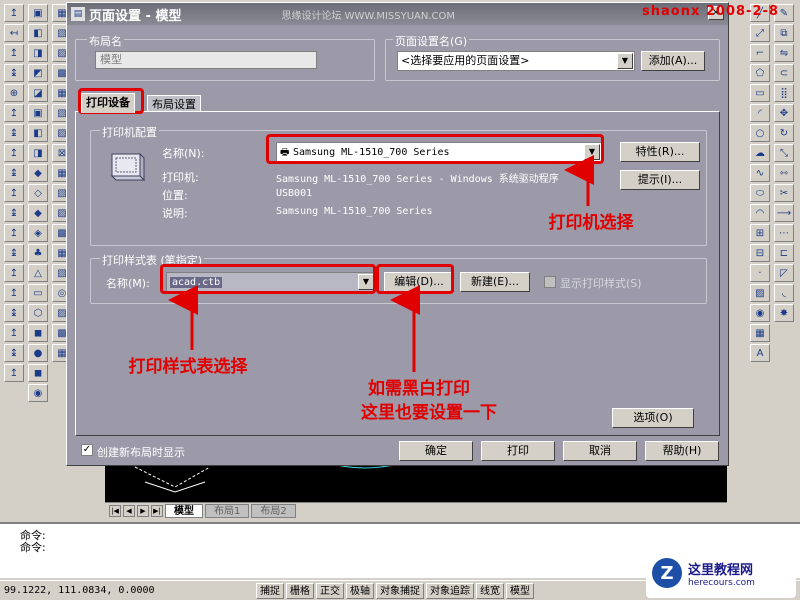 The width and height of the screenshot is (800, 600). What do you see at coordinates (518, 451) in the screenshot?
I see `plot-button: 打印` at bounding box center [518, 451].